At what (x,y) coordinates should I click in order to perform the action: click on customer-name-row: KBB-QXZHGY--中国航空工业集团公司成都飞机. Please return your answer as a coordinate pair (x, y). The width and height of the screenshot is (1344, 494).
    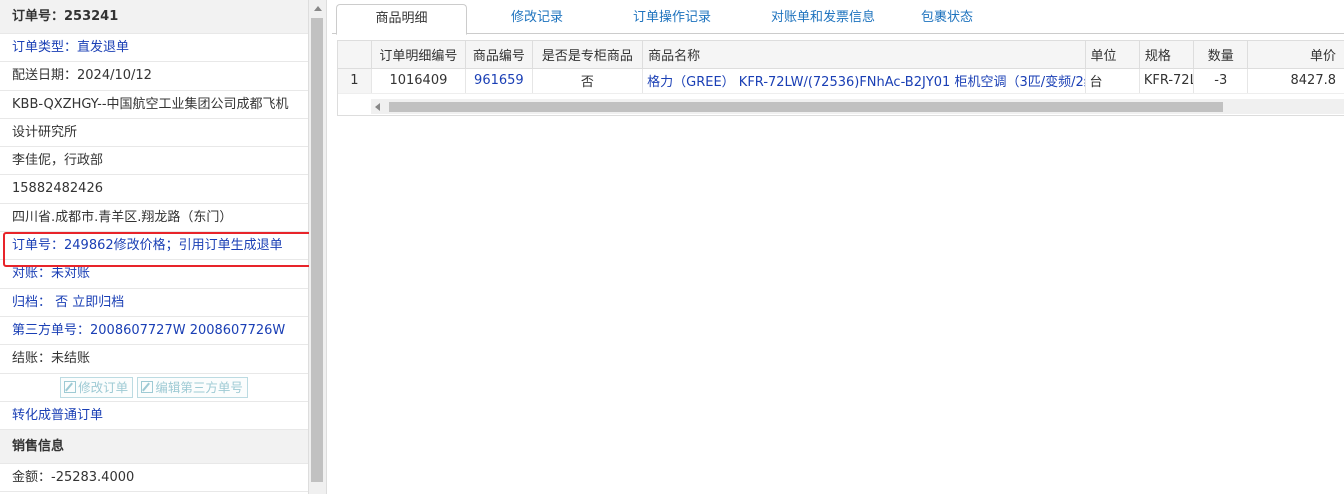
    Looking at the image, I should click on (154, 105).